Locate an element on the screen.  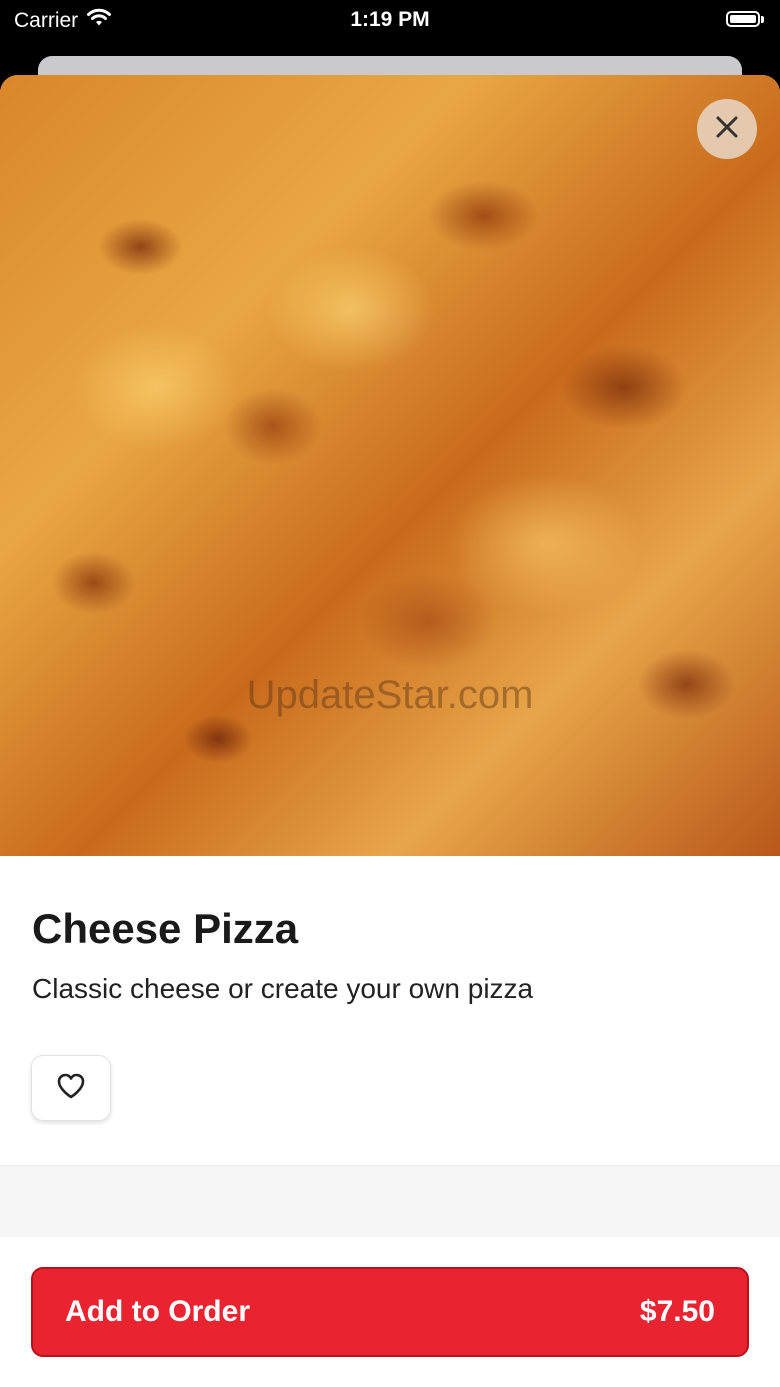
close-icon is located at coordinates (727, 129).